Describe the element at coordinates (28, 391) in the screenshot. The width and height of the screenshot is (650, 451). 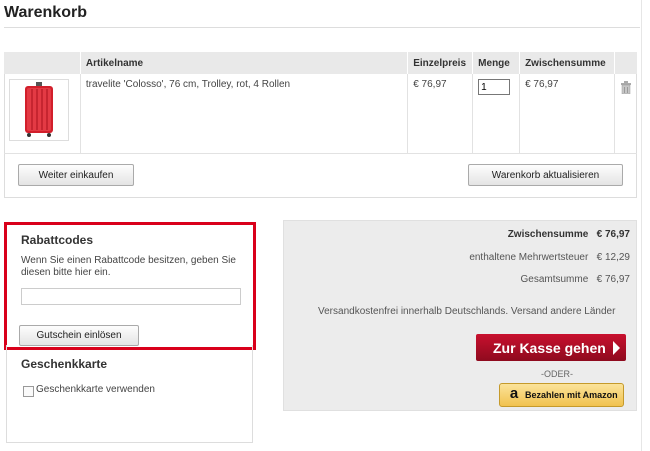
I see `giftcard-checkbox` at that location.